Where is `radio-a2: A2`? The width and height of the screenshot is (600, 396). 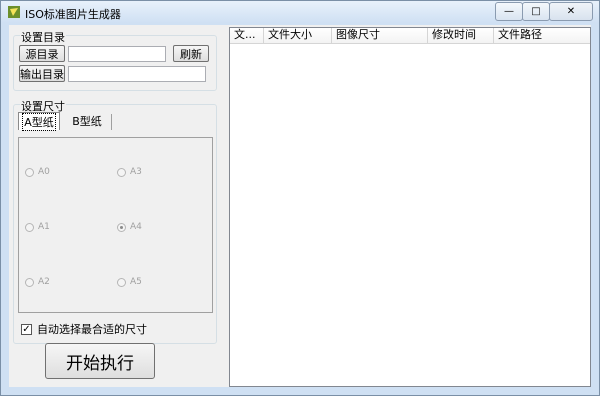 radio-a2: A2 is located at coordinates (37, 282).